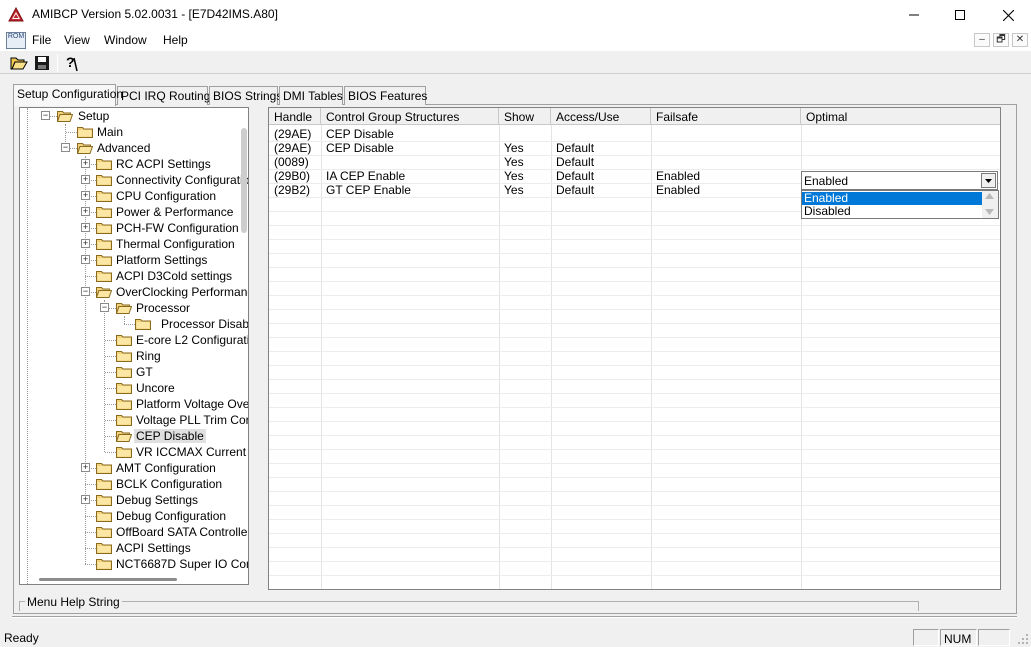  What do you see at coordinates (410, 190) in the screenshot?
I see `cell-control-group: GT CEP Enable` at bounding box center [410, 190].